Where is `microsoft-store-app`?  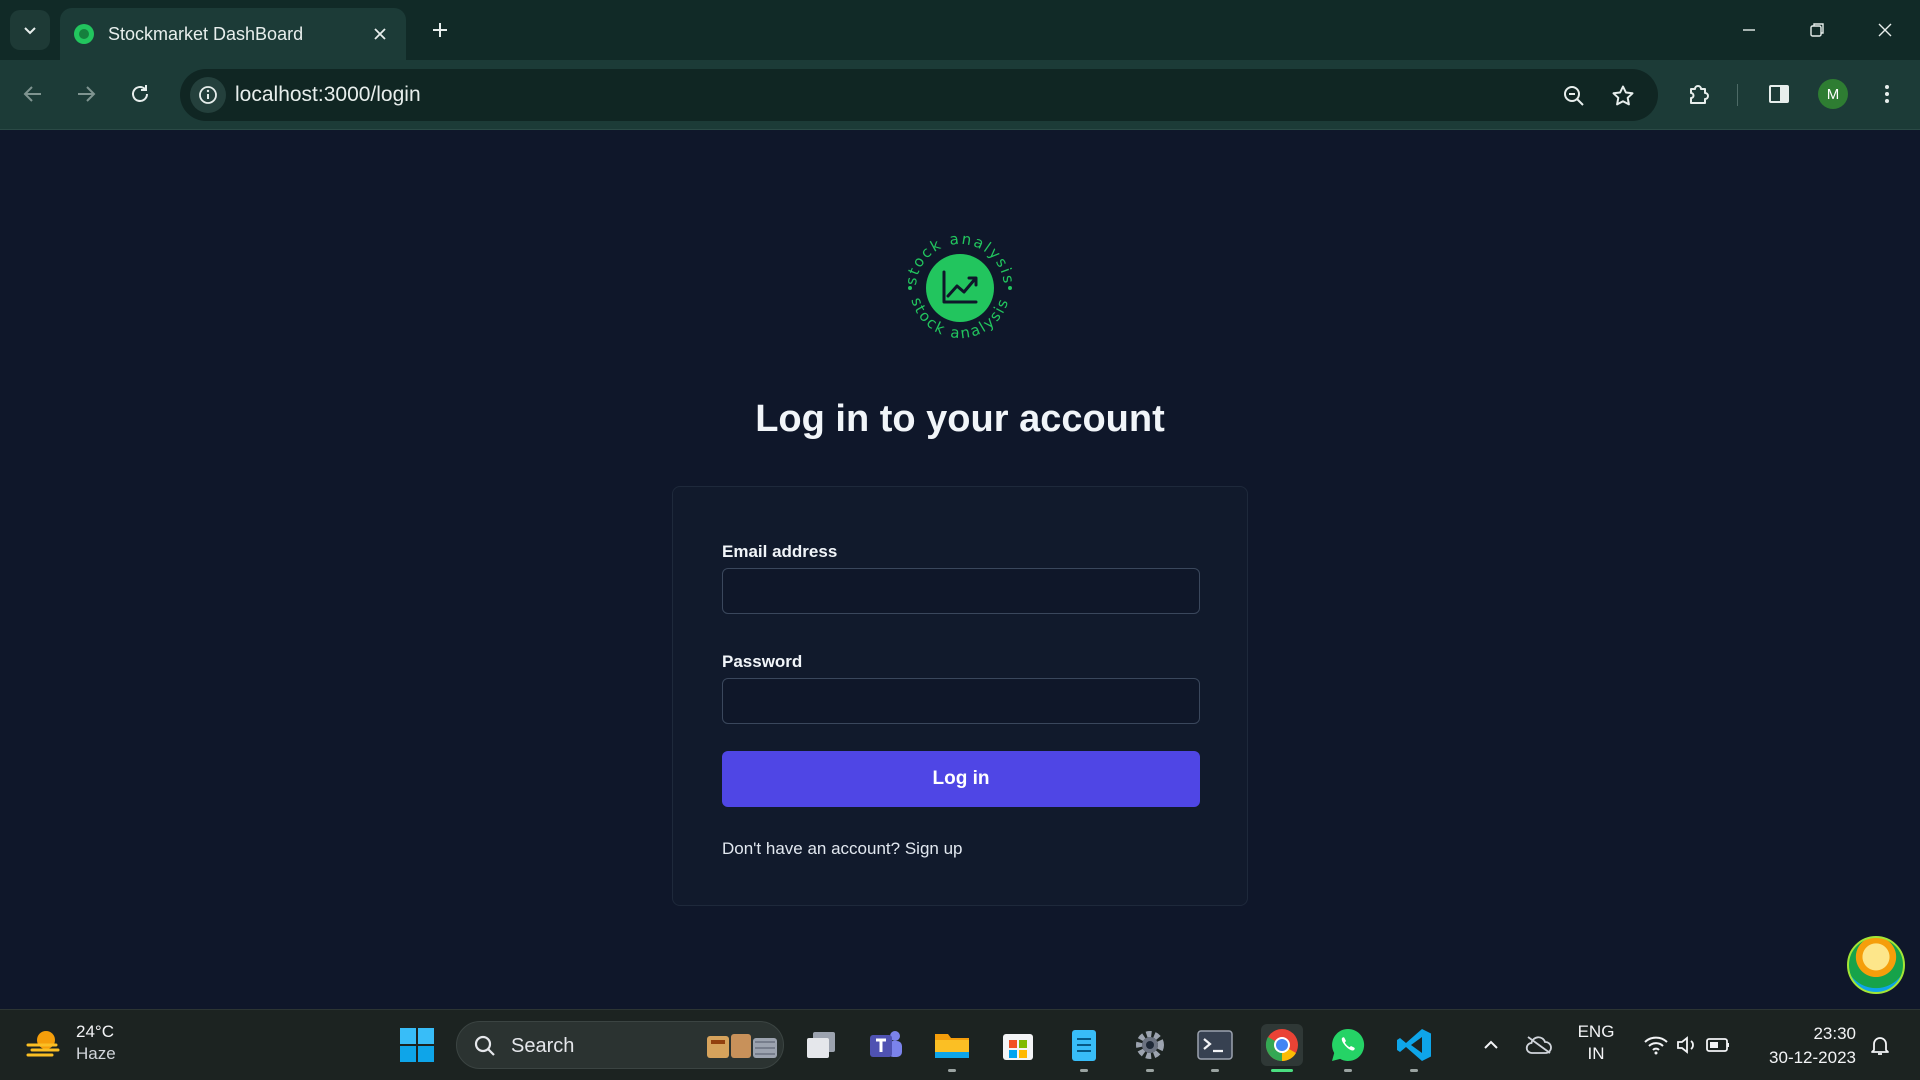
microsoft-store-app is located at coordinates (1018, 1045).